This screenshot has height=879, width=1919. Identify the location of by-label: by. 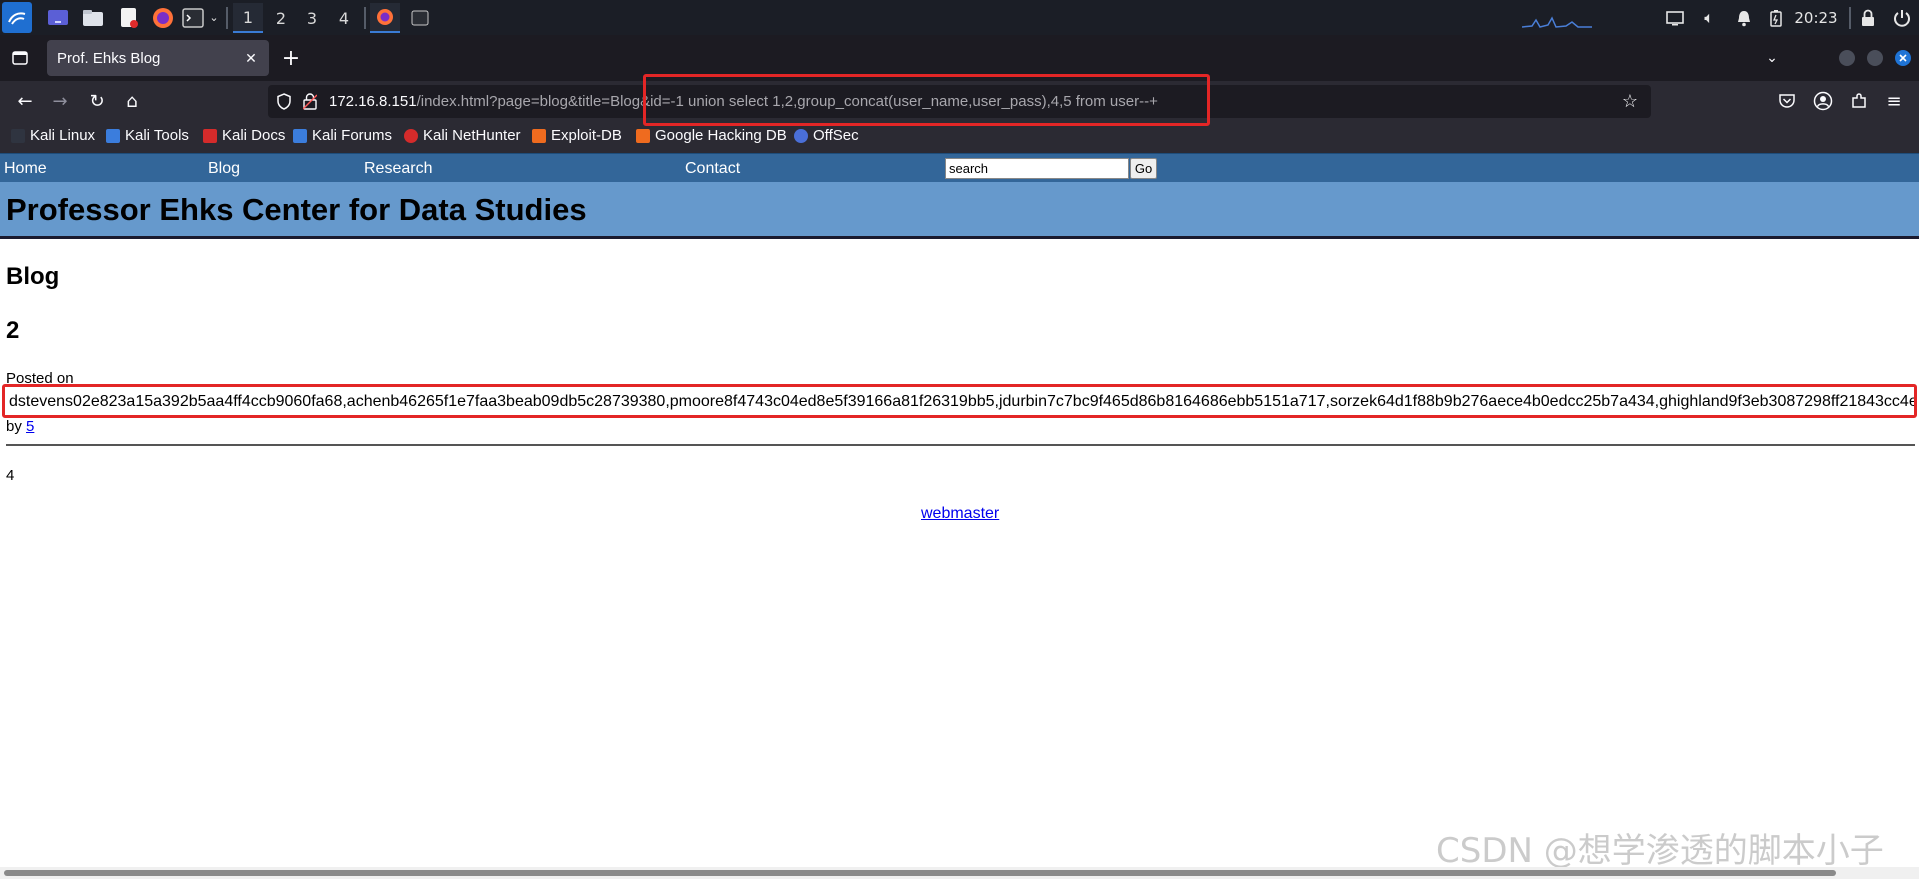
(14, 426).